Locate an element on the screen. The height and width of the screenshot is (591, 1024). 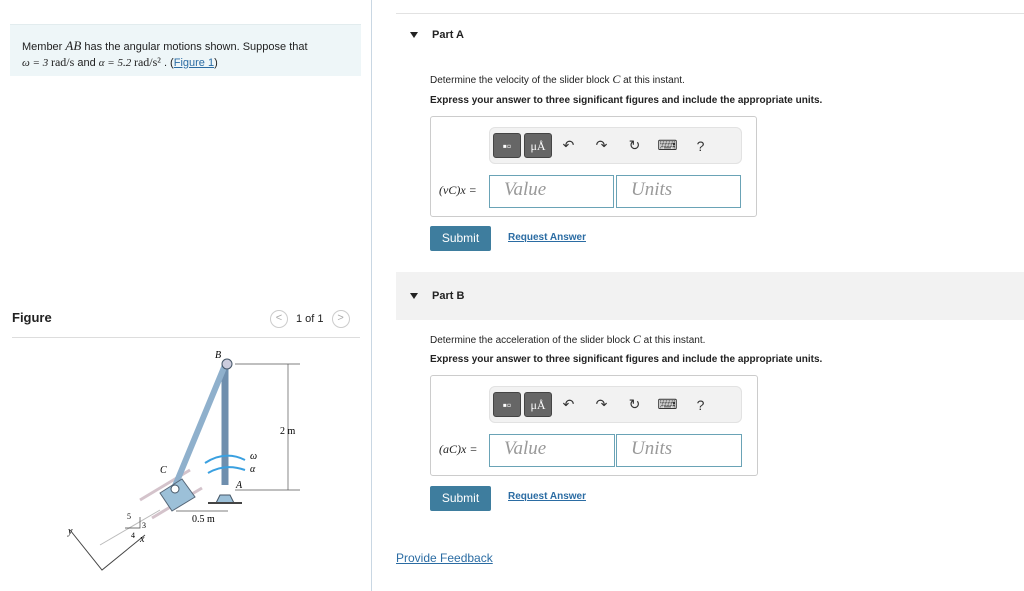
provide-feedback-link: Provide Feedback is located at coordinates (444, 558).